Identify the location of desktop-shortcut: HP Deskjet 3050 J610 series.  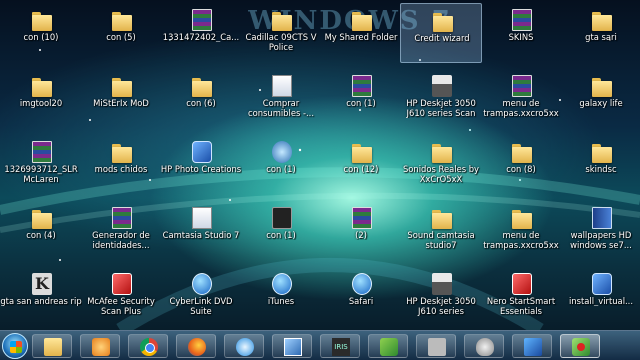
(441, 297).